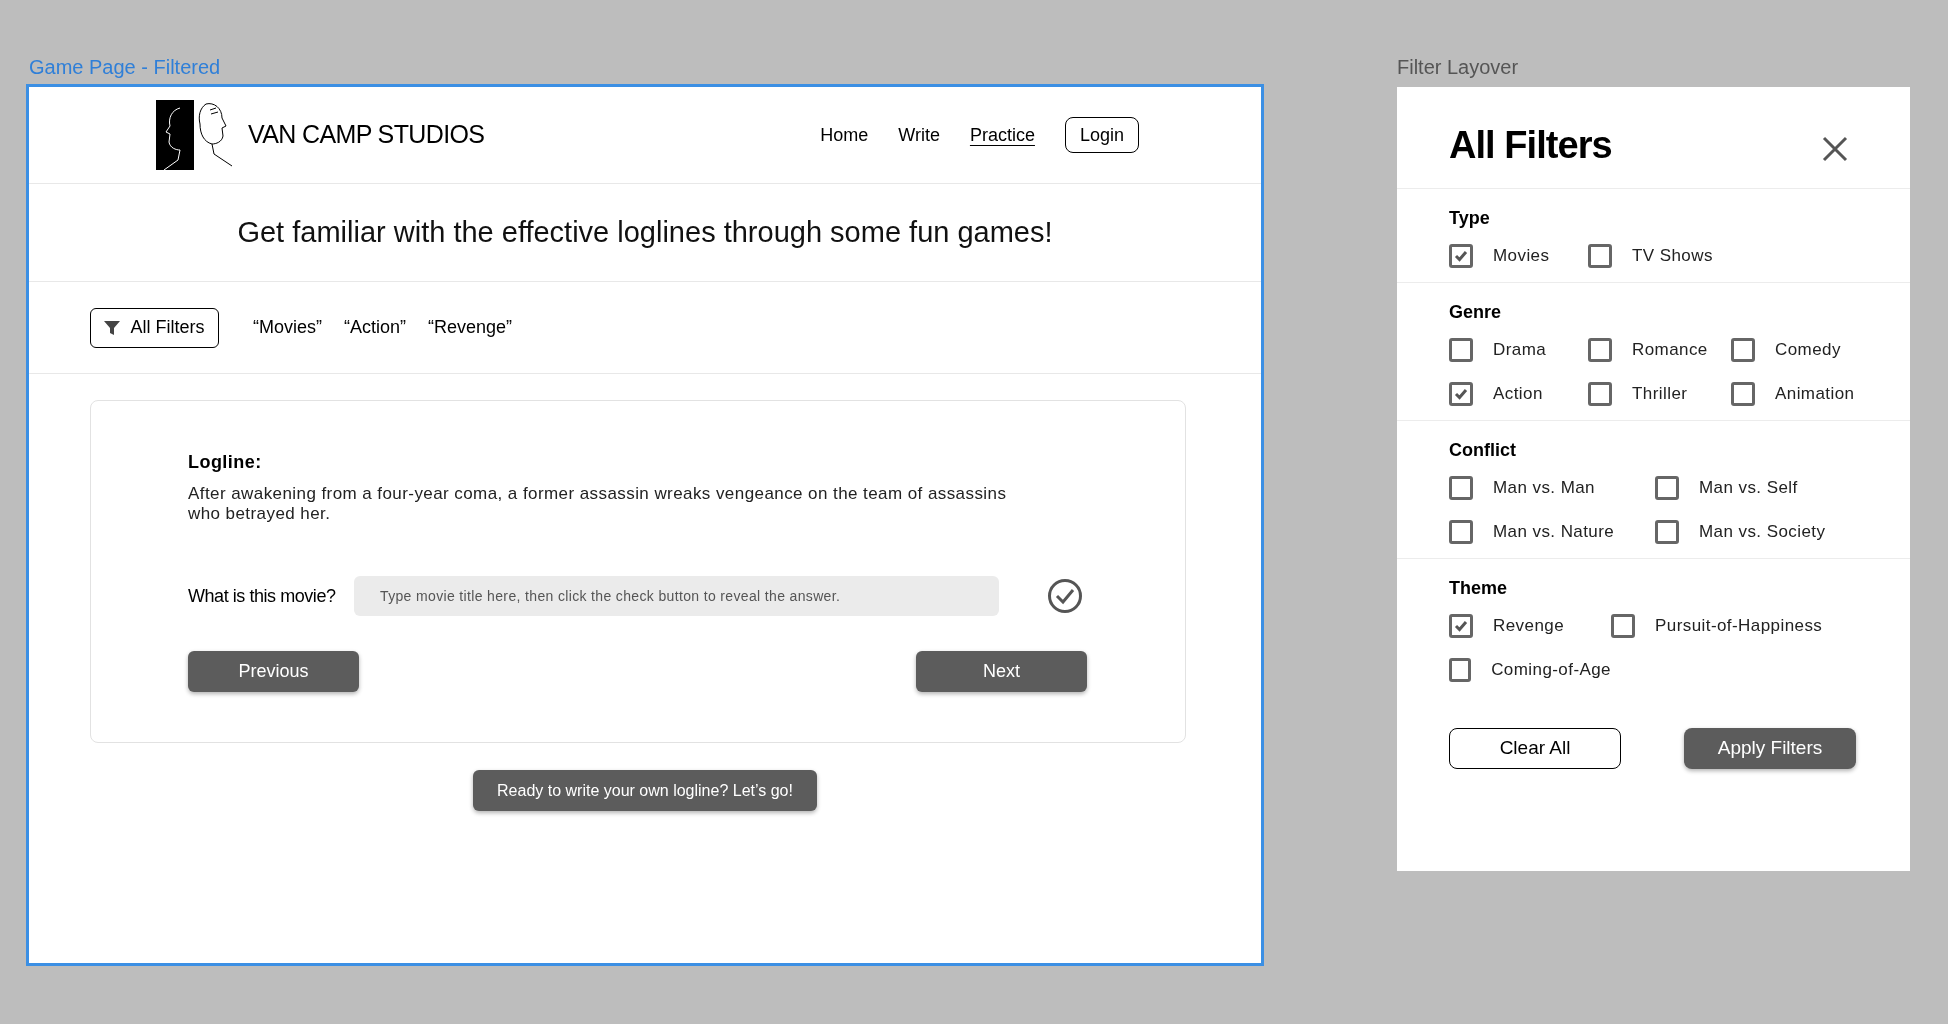 Image resolution: width=1948 pixels, height=1024 pixels. Describe the element at coordinates (1551, 670) in the screenshot. I see `checkbox-label: Coming-of-Age` at that location.